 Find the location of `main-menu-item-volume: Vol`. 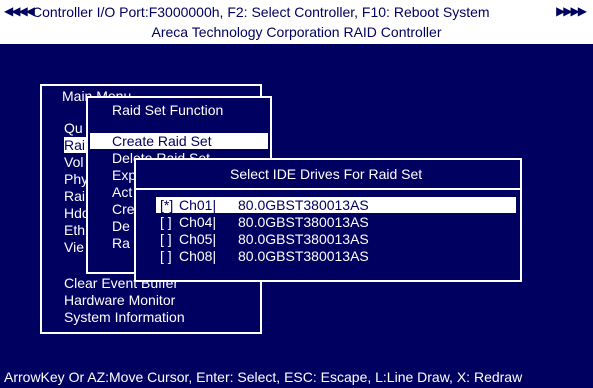

main-menu-item-volume: Vol is located at coordinates (73, 162).